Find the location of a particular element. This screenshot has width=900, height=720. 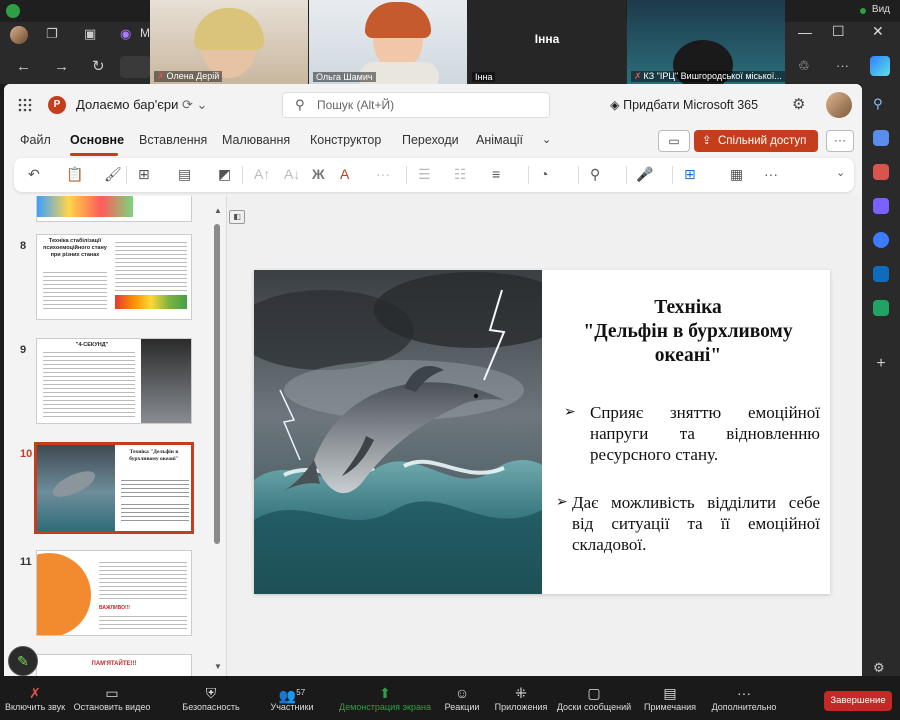

apps-button: ⁜ Приложения is located at coordinates (521, 698).